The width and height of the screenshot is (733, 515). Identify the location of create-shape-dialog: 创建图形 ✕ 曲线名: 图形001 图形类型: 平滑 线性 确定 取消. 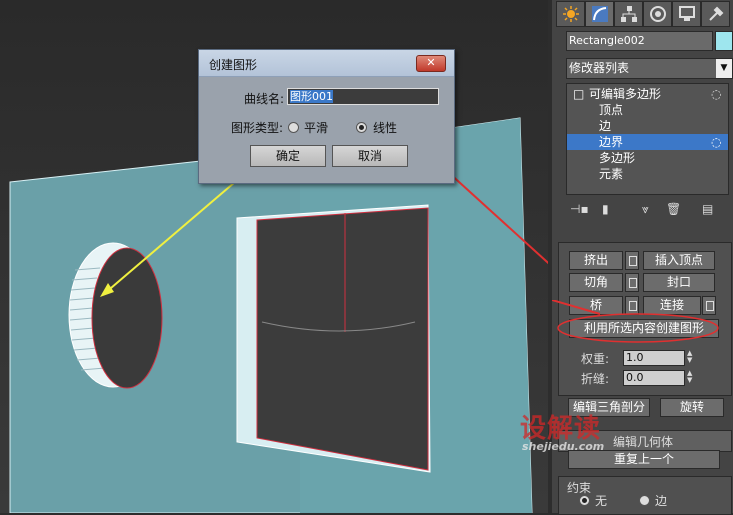
(326, 116).